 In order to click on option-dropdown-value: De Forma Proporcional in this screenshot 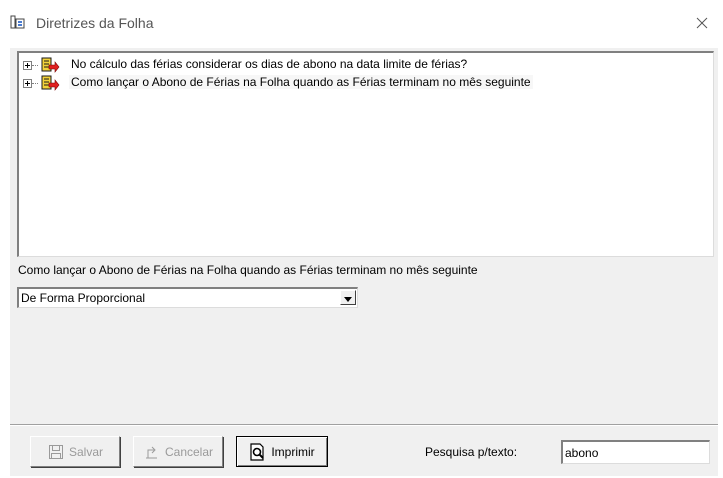, I will do `click(83, 298)`.